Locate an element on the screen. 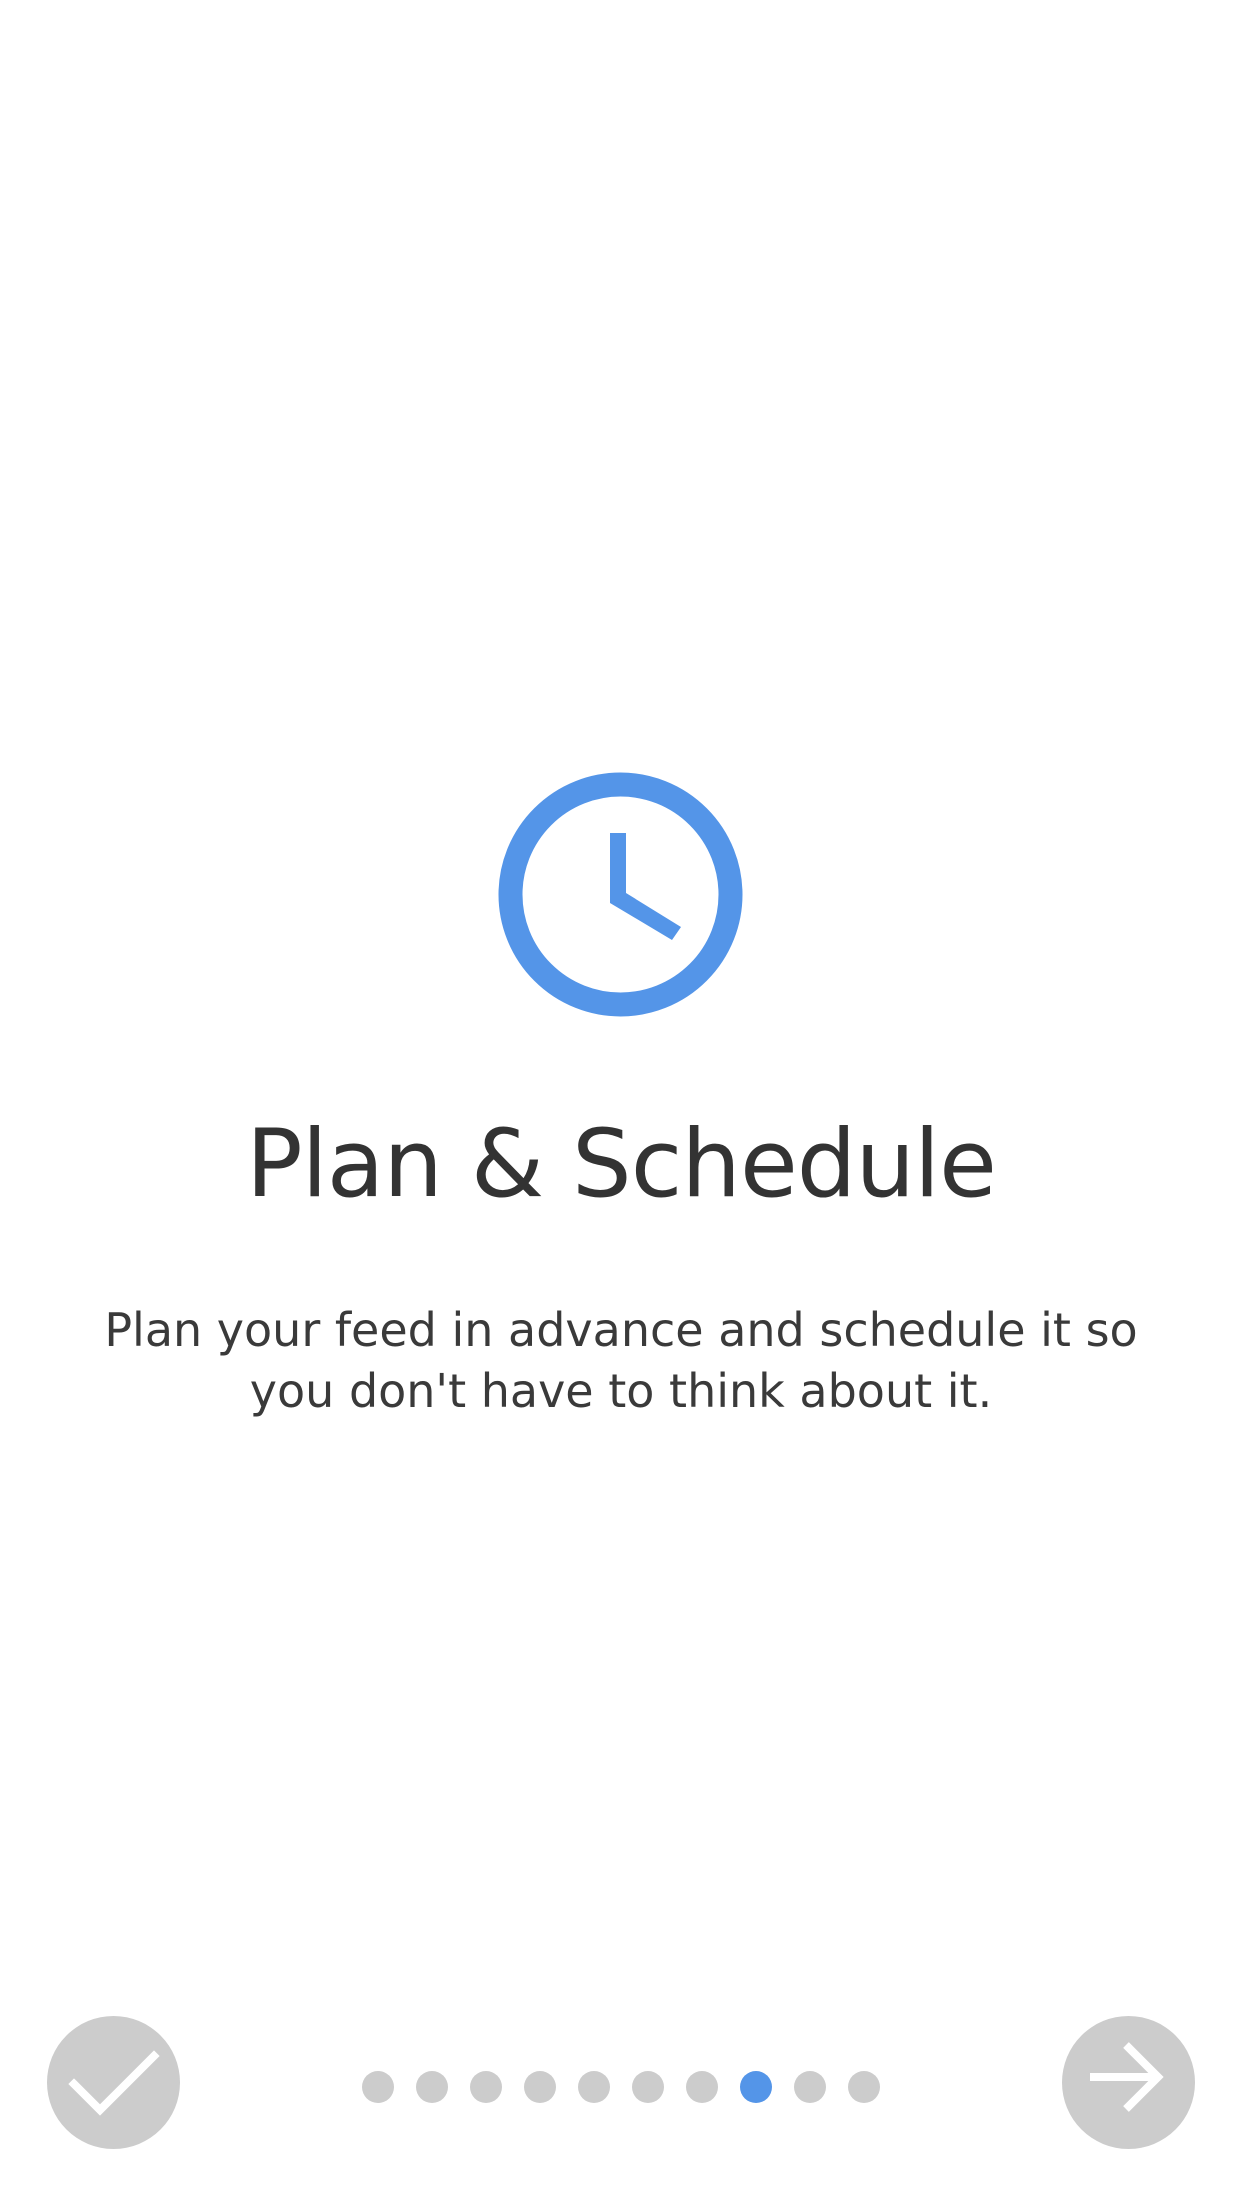  done-button is located at coordinates (113, 2082).